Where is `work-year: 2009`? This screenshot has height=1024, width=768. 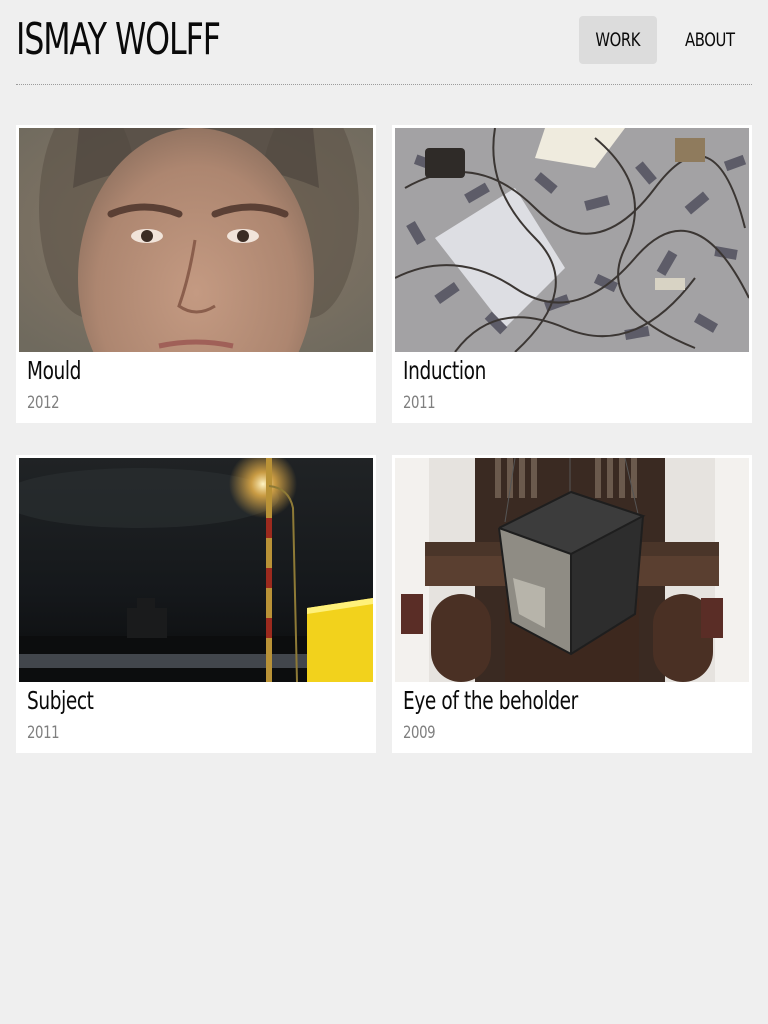
work-year: 2009 is located at coordinates (419, 733).